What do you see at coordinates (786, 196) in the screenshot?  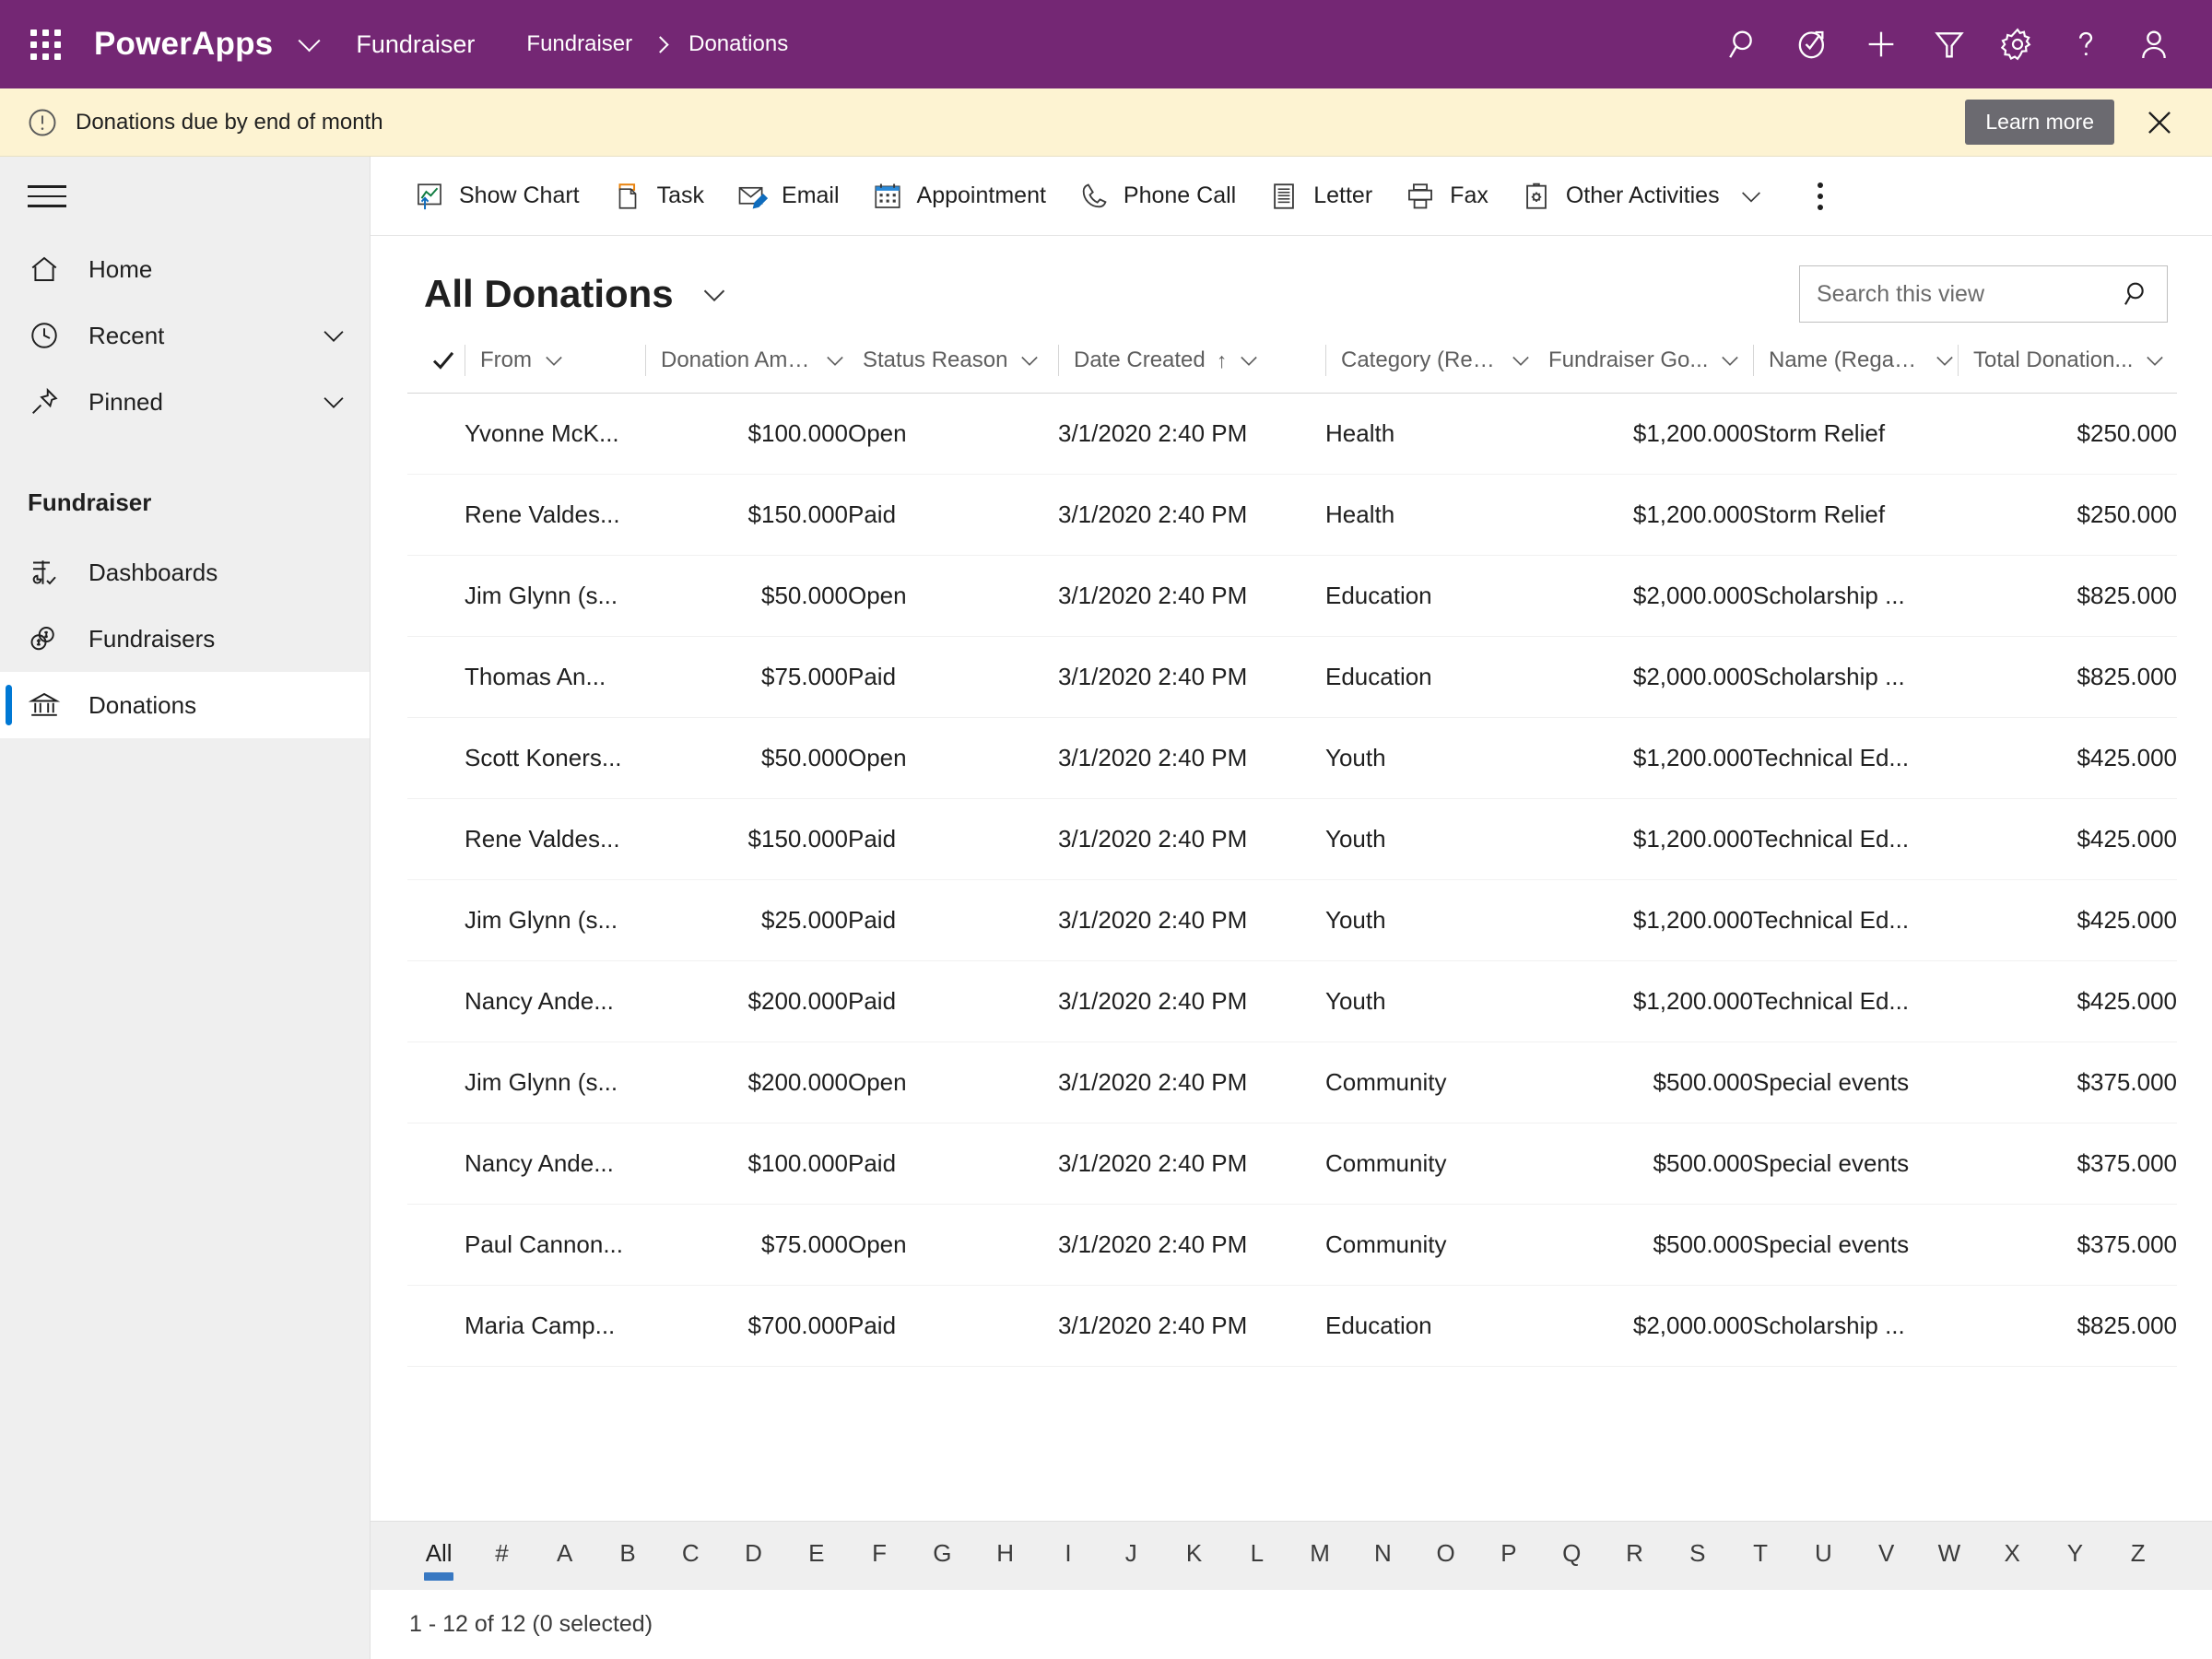 I see `email-button: Email` at bounding box center [786, 196].